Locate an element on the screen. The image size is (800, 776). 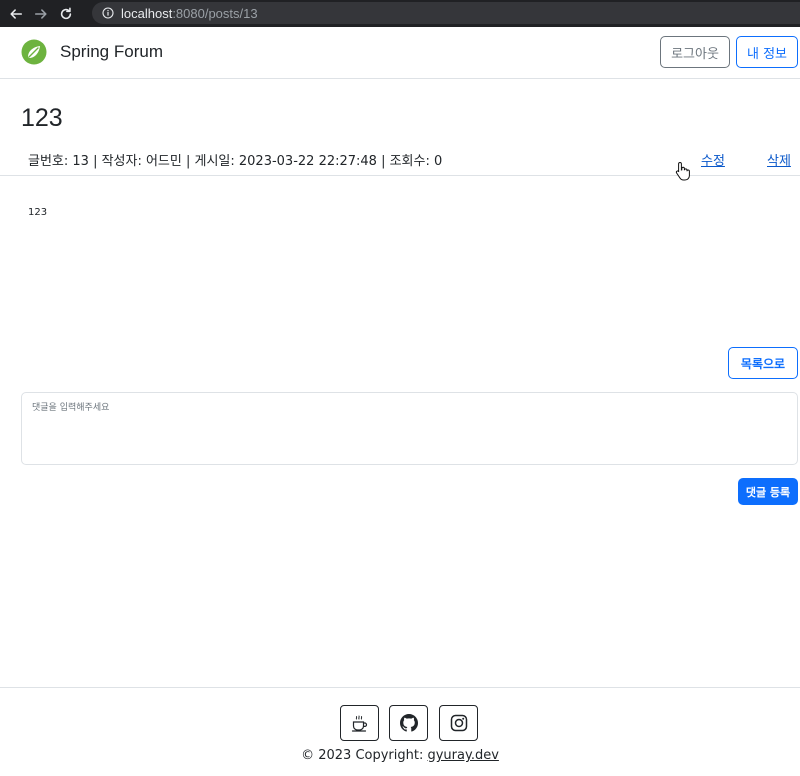
brand-name: Spring Forum is located at coordinates (111, 51).